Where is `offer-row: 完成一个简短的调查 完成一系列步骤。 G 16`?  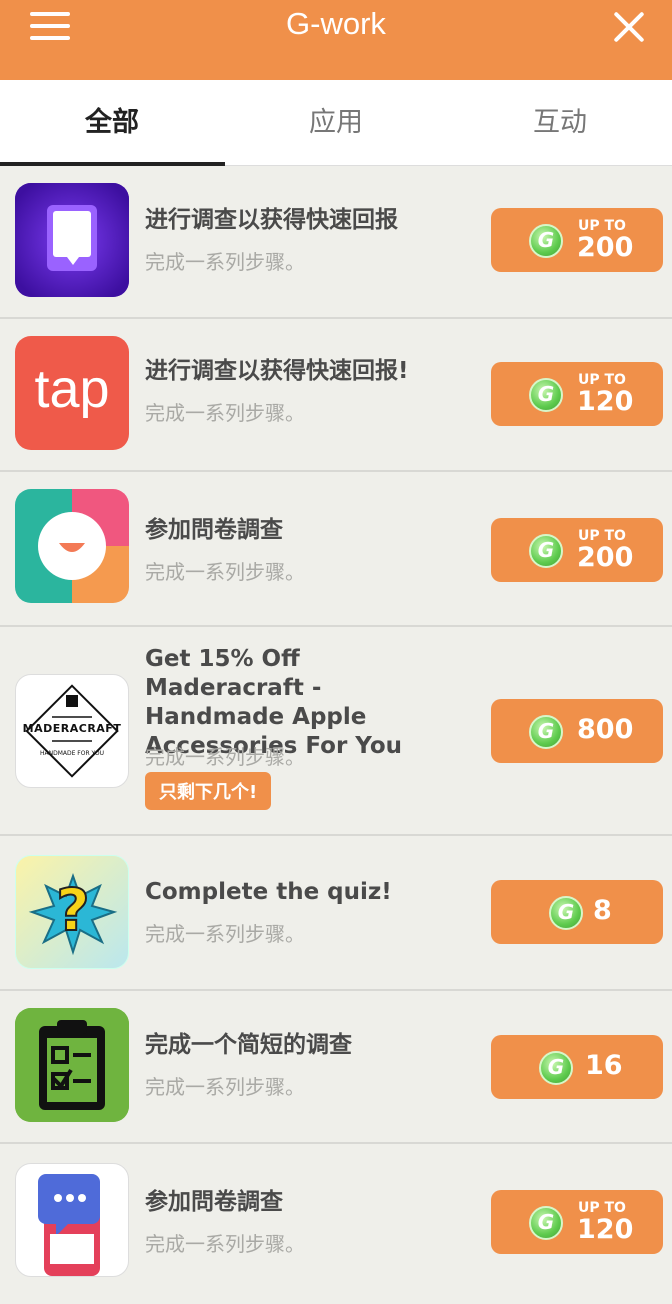 offer-row: 完成一个简短的调查 完成一系列步骤。 G 16 is located at coordinates (336, 1067).